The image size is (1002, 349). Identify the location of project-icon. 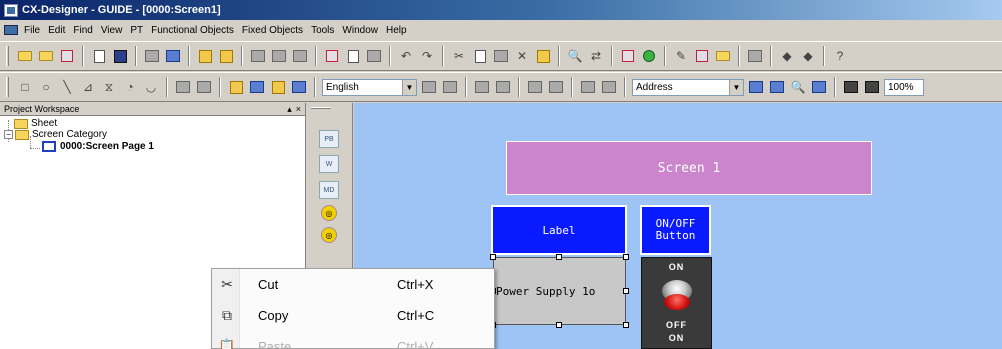
(67, 56).